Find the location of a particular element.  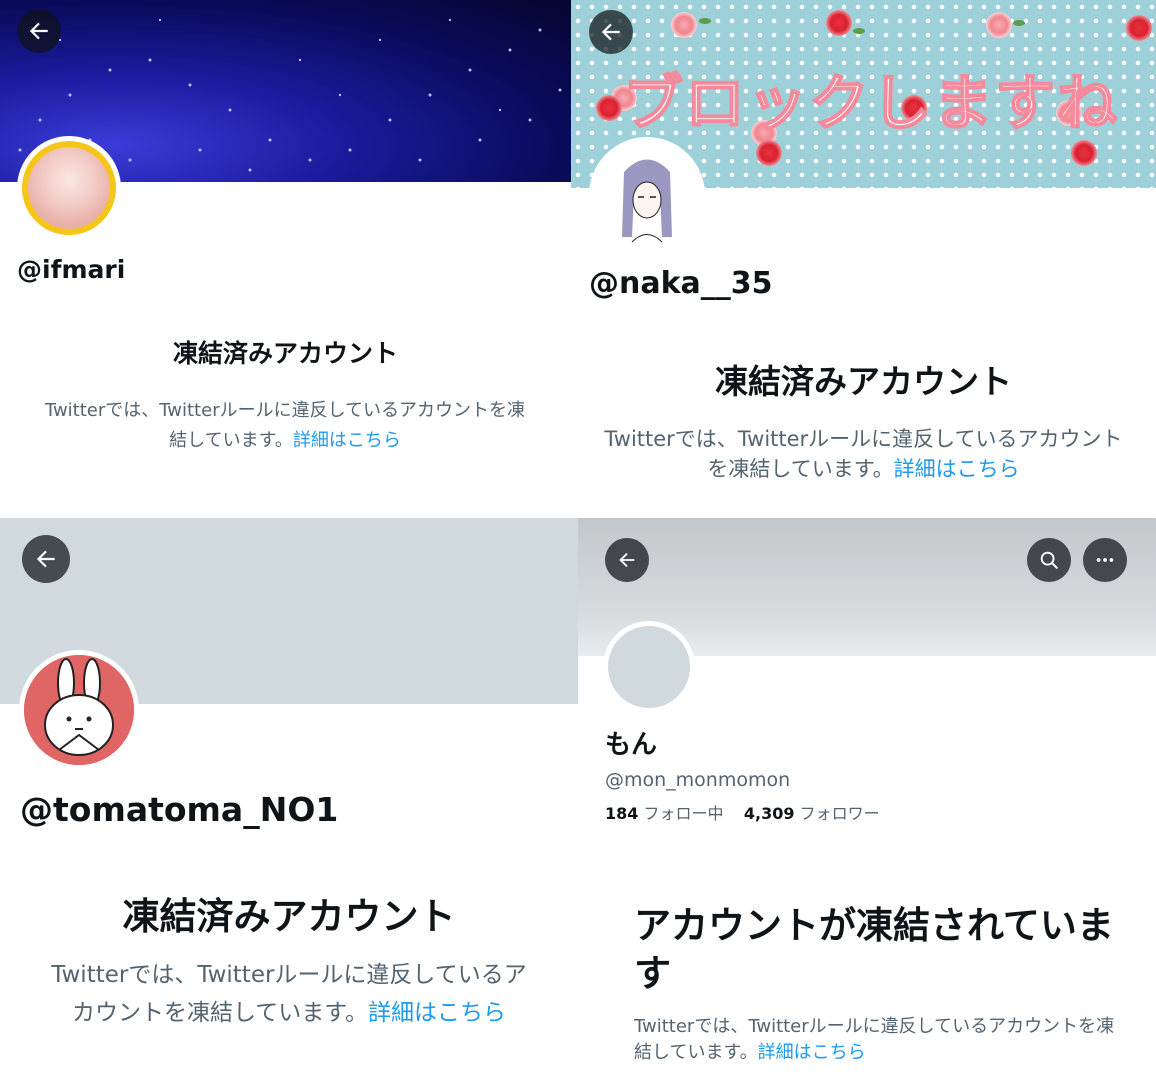

banner-text: ブロックしますね is located at coordinates (870, 104).